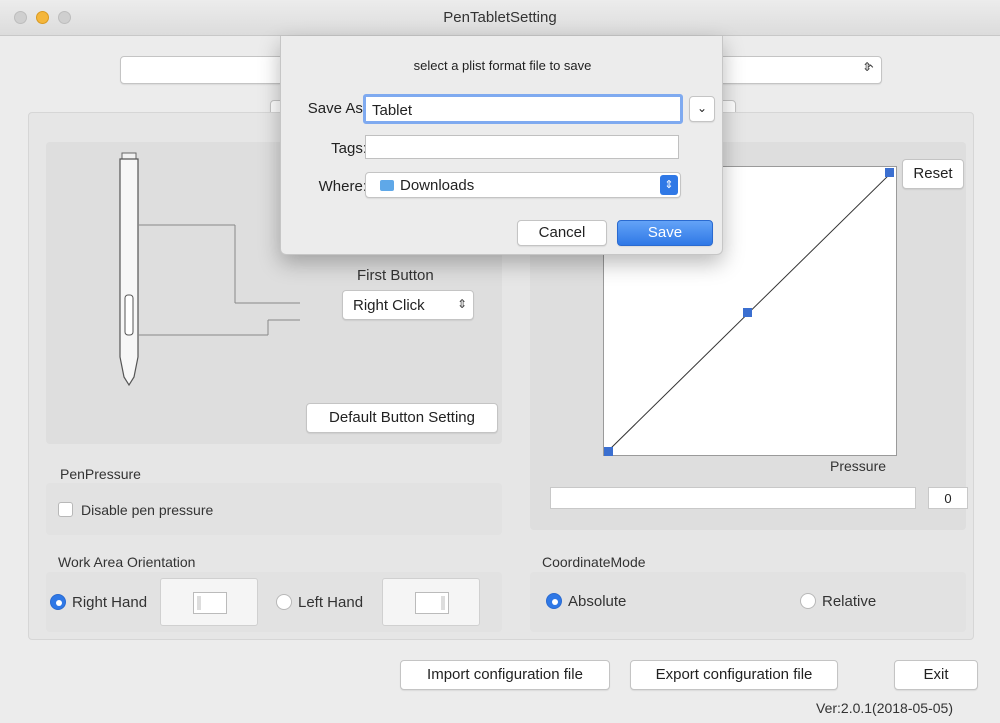 The height and width of the screenshot is (723, 1000). I want to click on expand-dialog-button: ⌄, so click(702, 109).